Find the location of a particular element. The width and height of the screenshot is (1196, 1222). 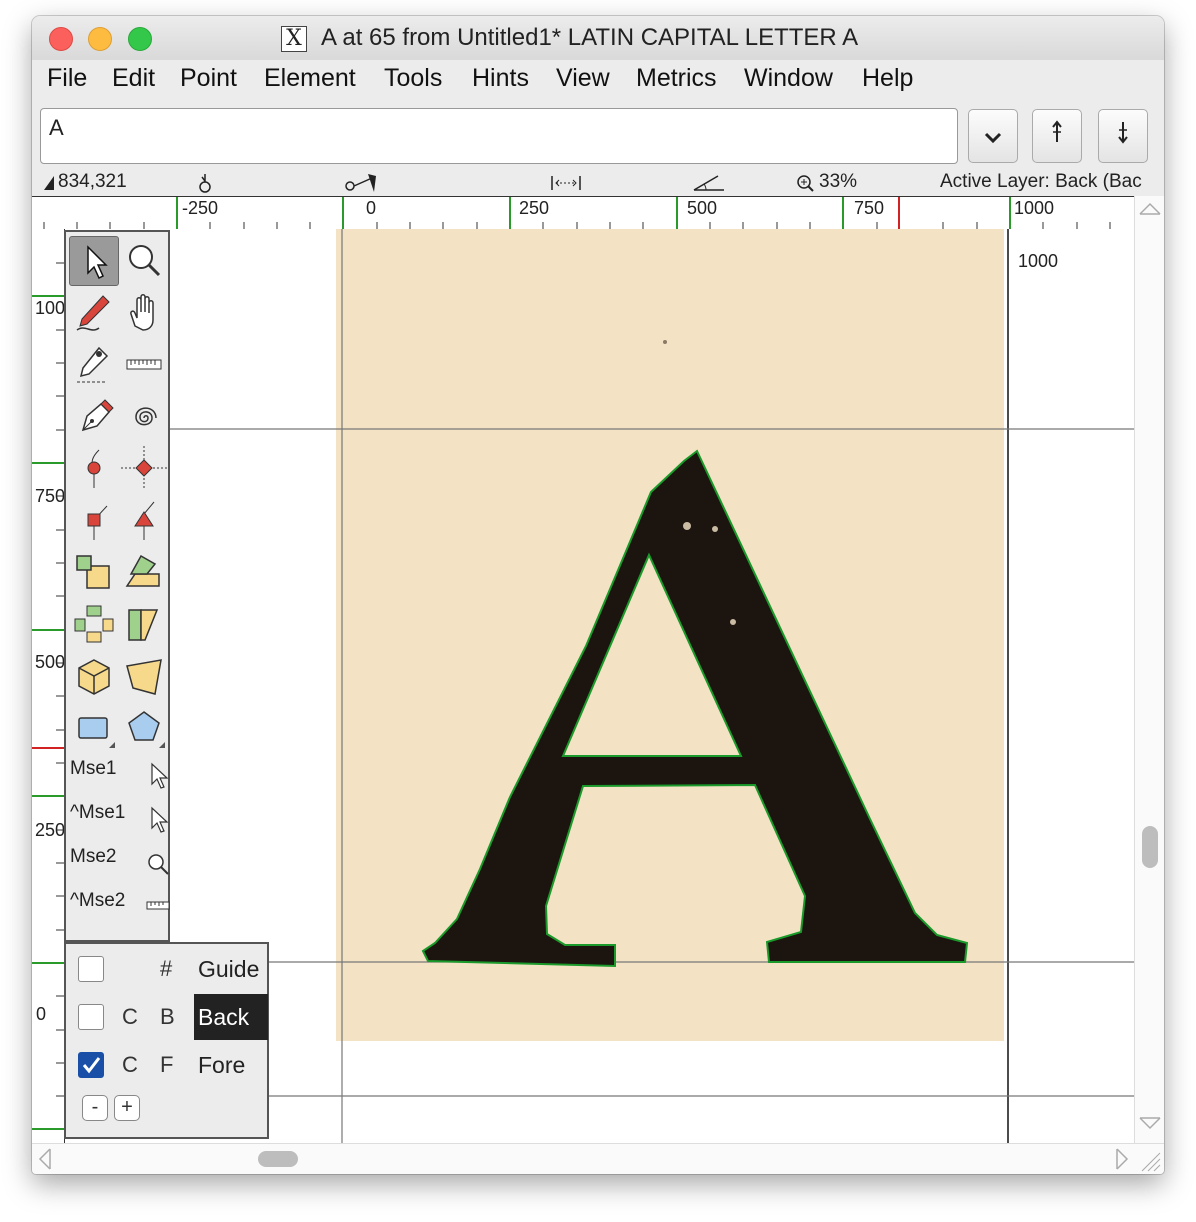

guide-layer-checkbox is located at coordinates (91, 969).